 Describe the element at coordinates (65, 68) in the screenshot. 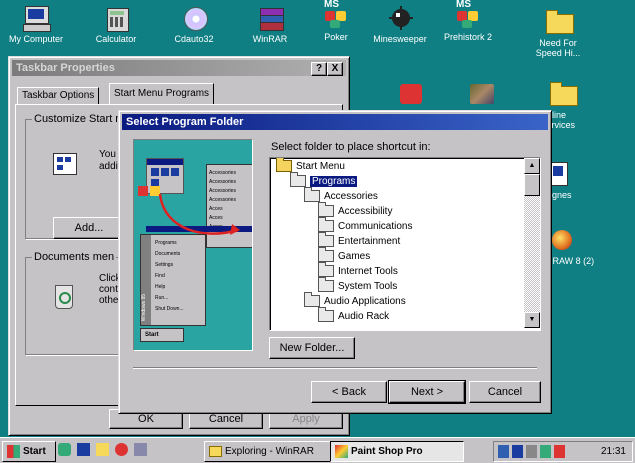

I see `window-title: Taskbar Properties` at that location.